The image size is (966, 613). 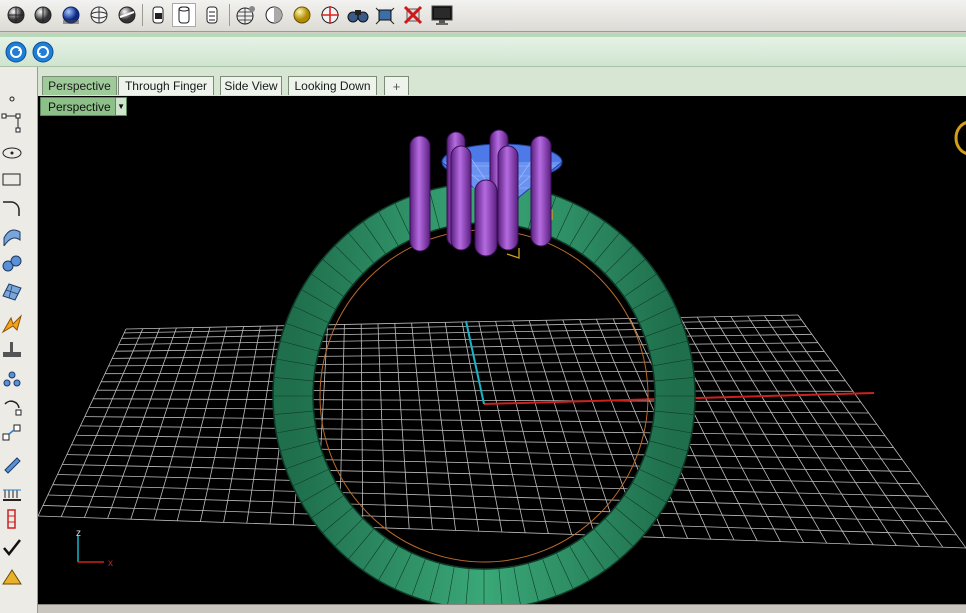 I want to click on shaded-sphere-icon, so click(x=43, y=15).